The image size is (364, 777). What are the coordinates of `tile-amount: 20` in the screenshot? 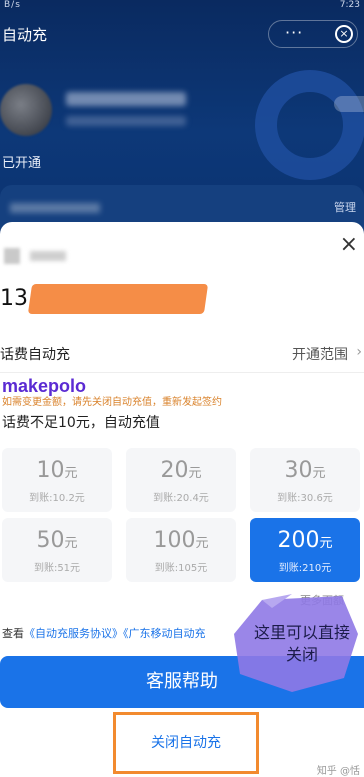 It's located at (174, 470).